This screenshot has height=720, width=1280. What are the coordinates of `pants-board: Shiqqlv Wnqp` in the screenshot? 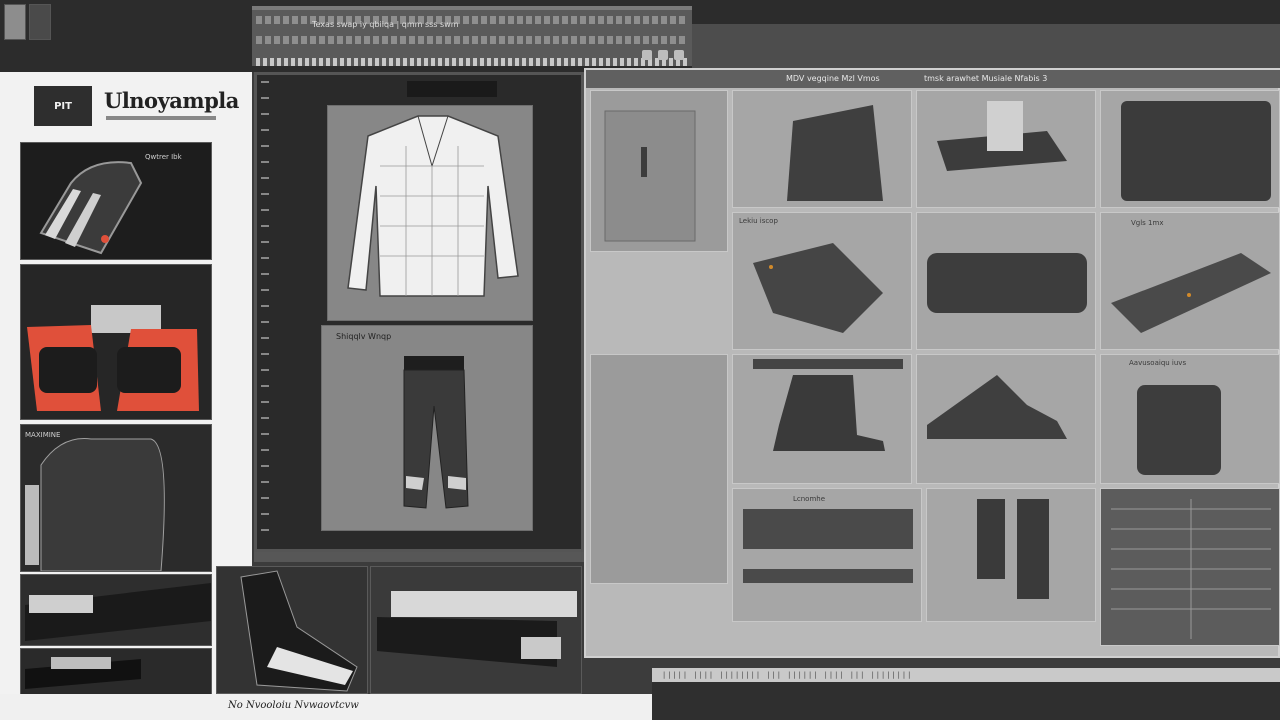 It's located at (427, 428).